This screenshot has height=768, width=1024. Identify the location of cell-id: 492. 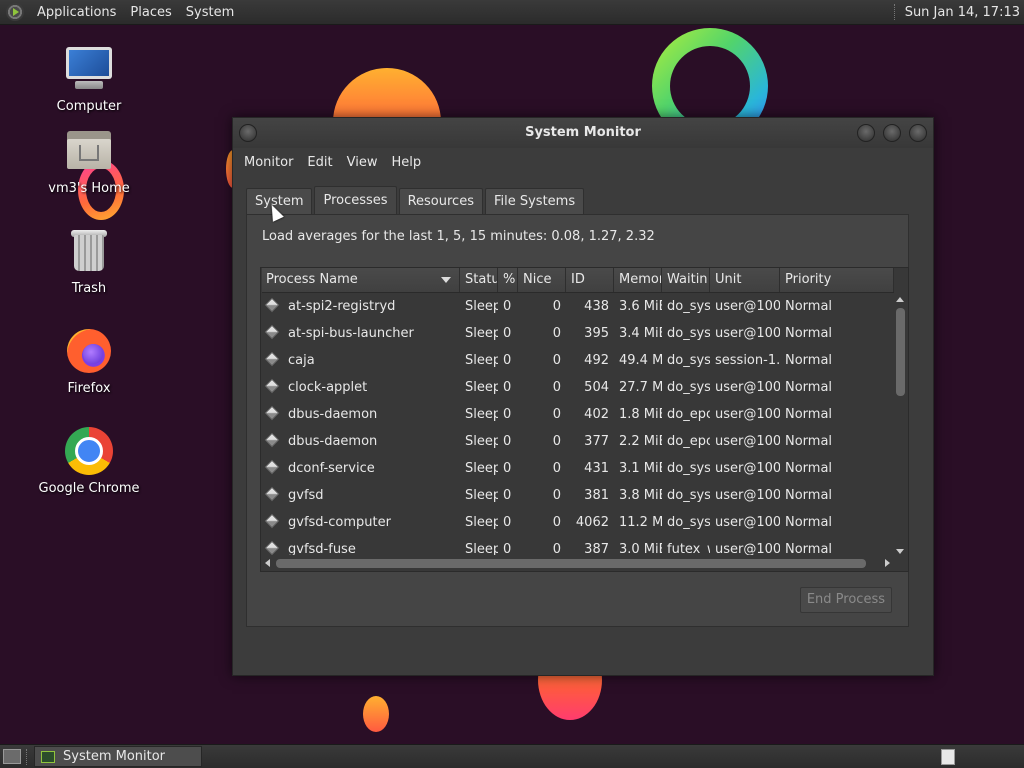
(596, 360).